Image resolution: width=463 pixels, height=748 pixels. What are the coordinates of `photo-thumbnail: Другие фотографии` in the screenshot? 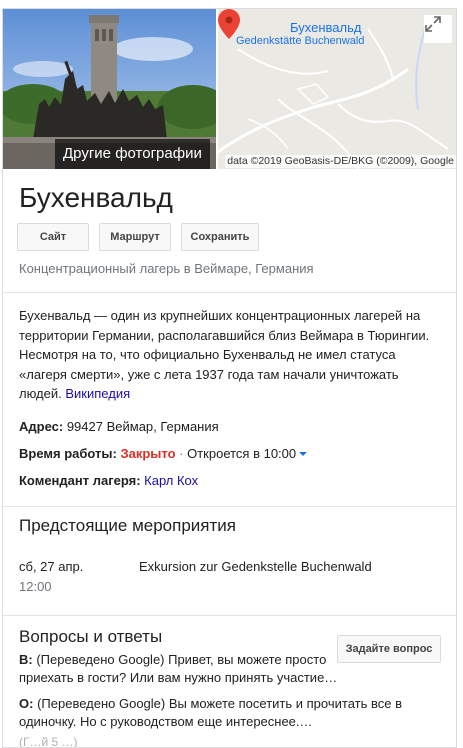 It's located at (109, 89).